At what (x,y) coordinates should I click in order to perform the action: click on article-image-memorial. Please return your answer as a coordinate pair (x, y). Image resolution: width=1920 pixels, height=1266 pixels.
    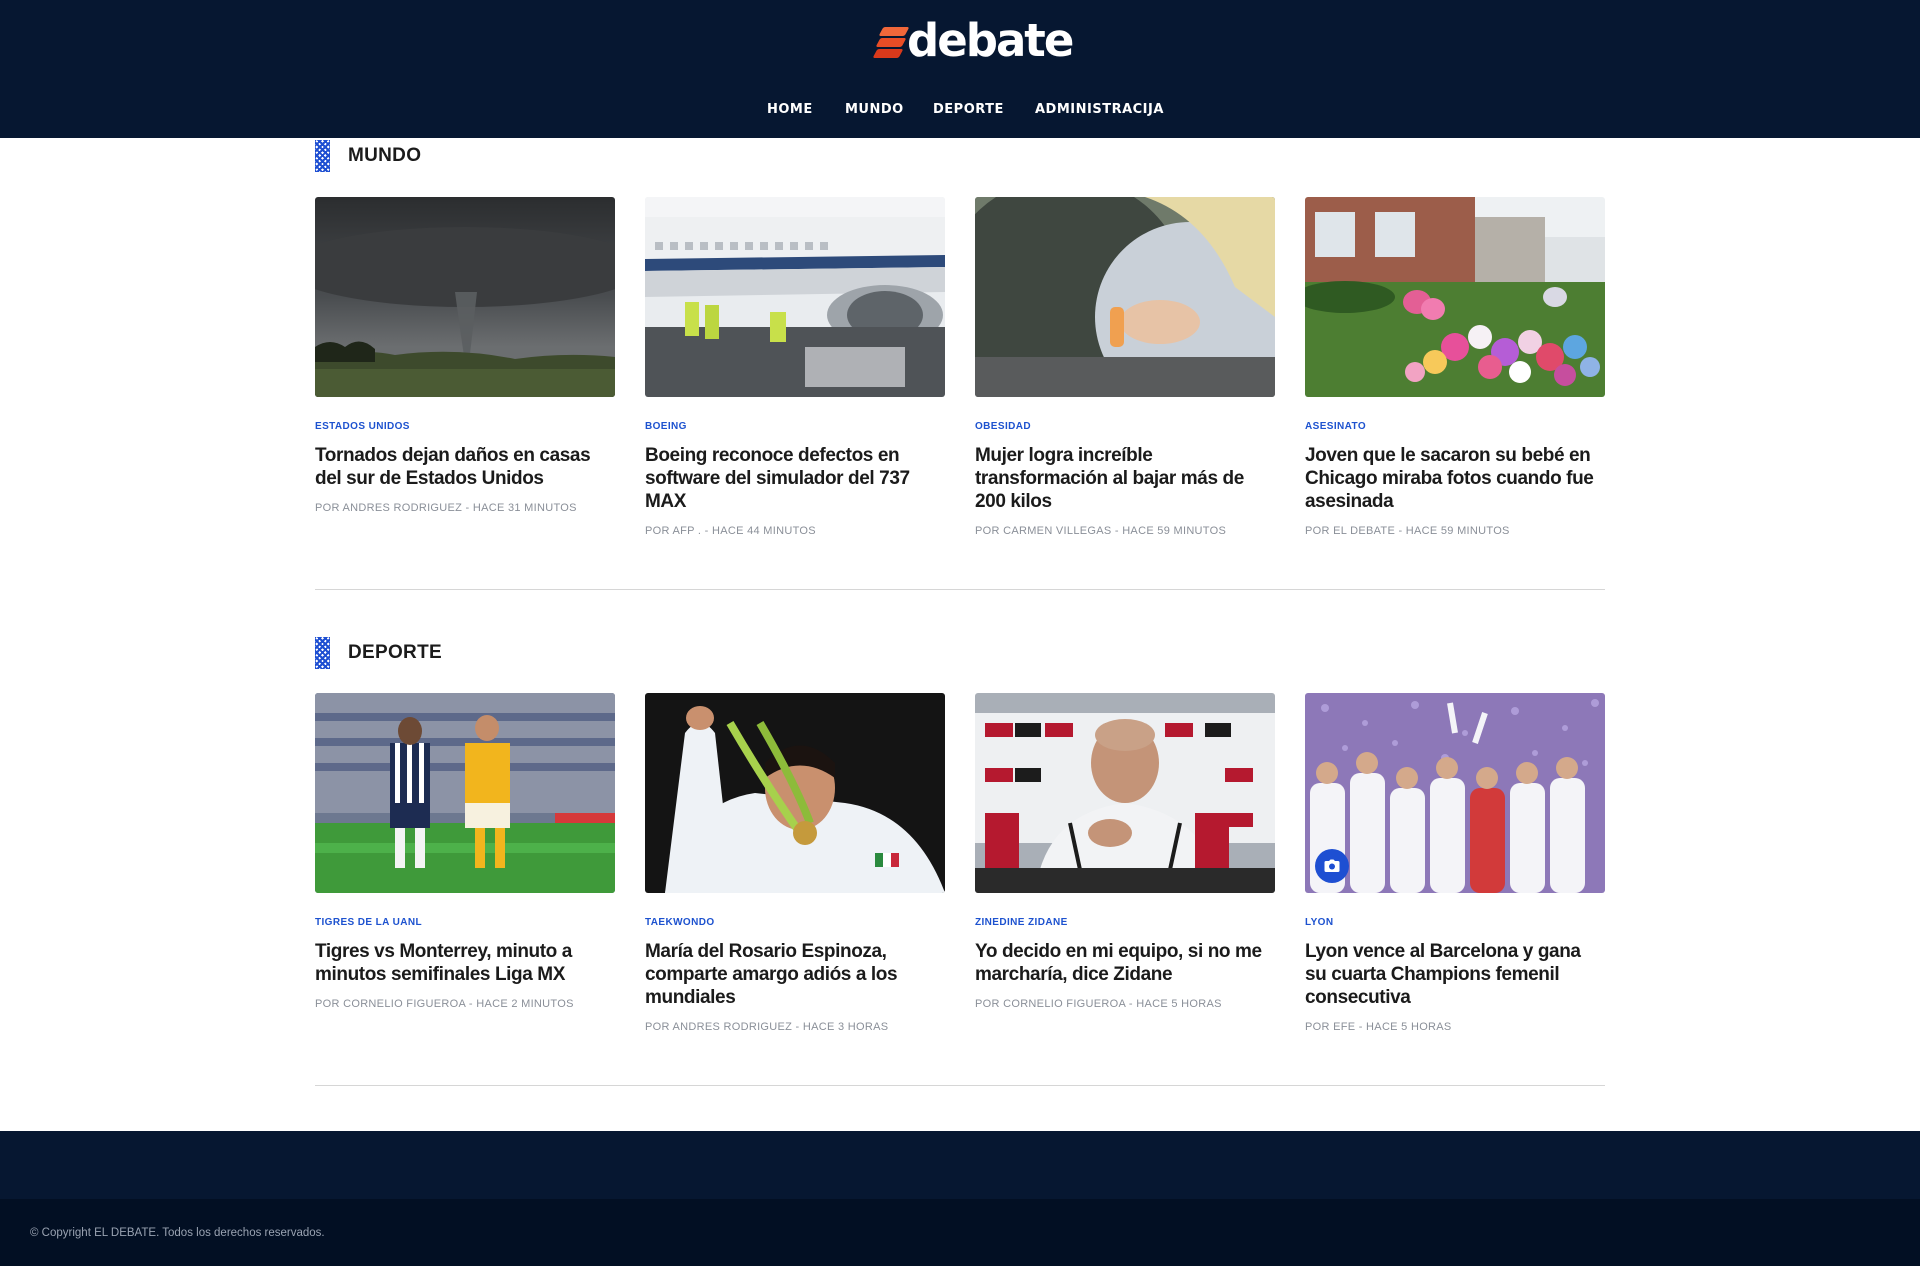
    Looking at the image, I should click on (1455, 297).